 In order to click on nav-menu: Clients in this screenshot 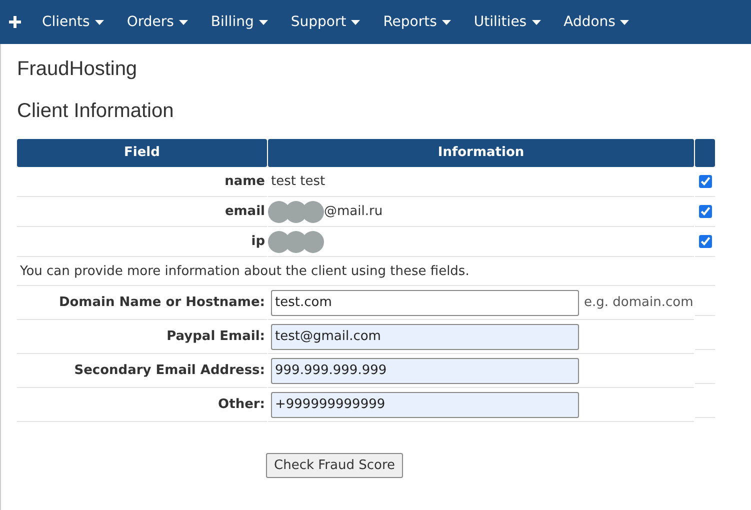, I will do `click(73, 22)`.